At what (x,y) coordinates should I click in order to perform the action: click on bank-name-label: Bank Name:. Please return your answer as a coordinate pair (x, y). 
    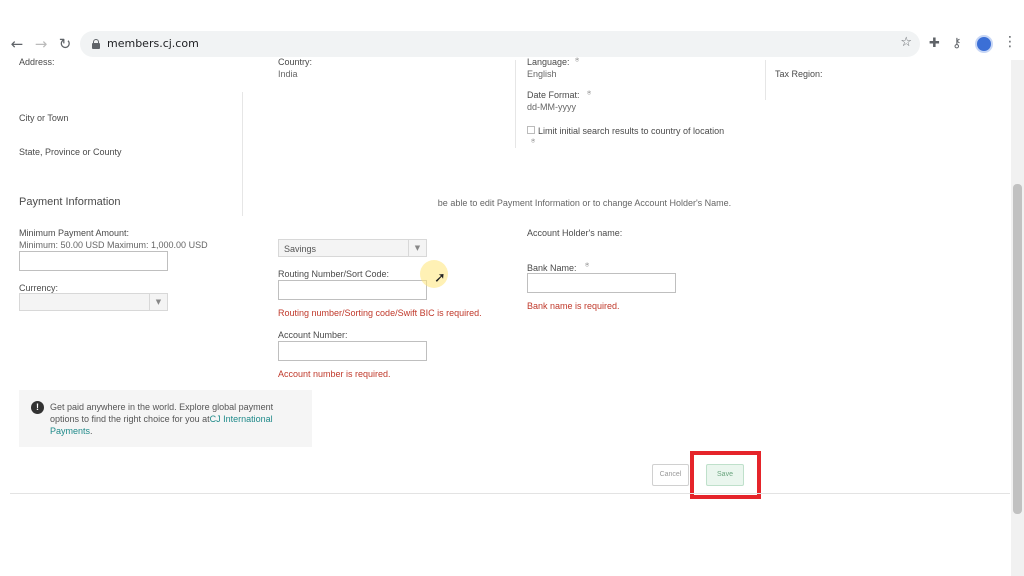
    Looking at the image, I should click on (552, 268).